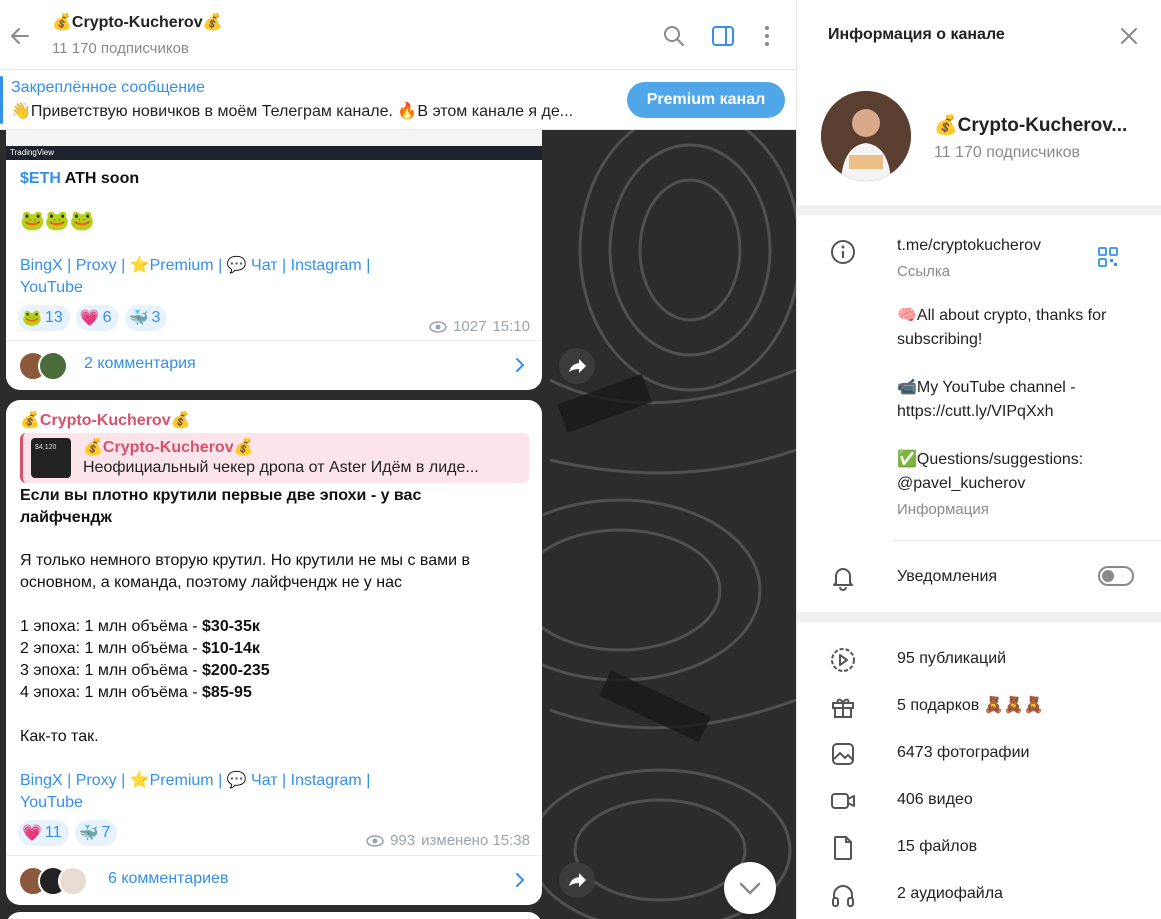  What do you see at coordinates (950, 894) in the screenshot?
I see `stat-audio: 2 аудиофайла` at bounding box center [950, 894].